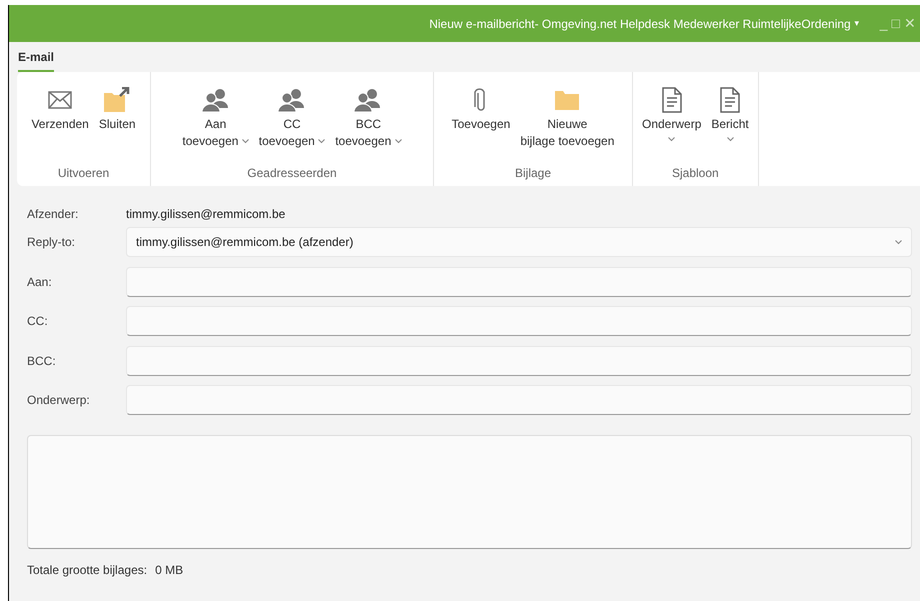 This screenshot has width=920, height=601. I want to click on ribbon-button: Onderwerp, so click(671, 113).